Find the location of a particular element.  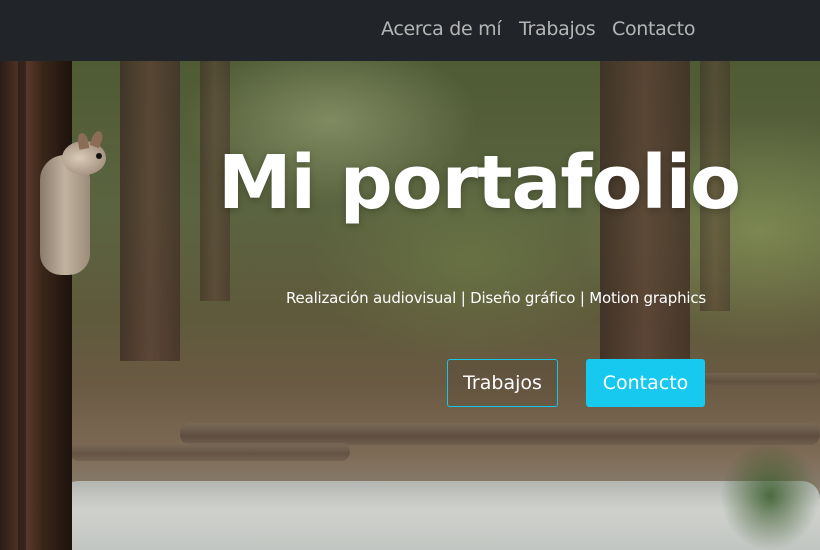

nav-link-works: Trabajos is located at coordinates (557, 29).